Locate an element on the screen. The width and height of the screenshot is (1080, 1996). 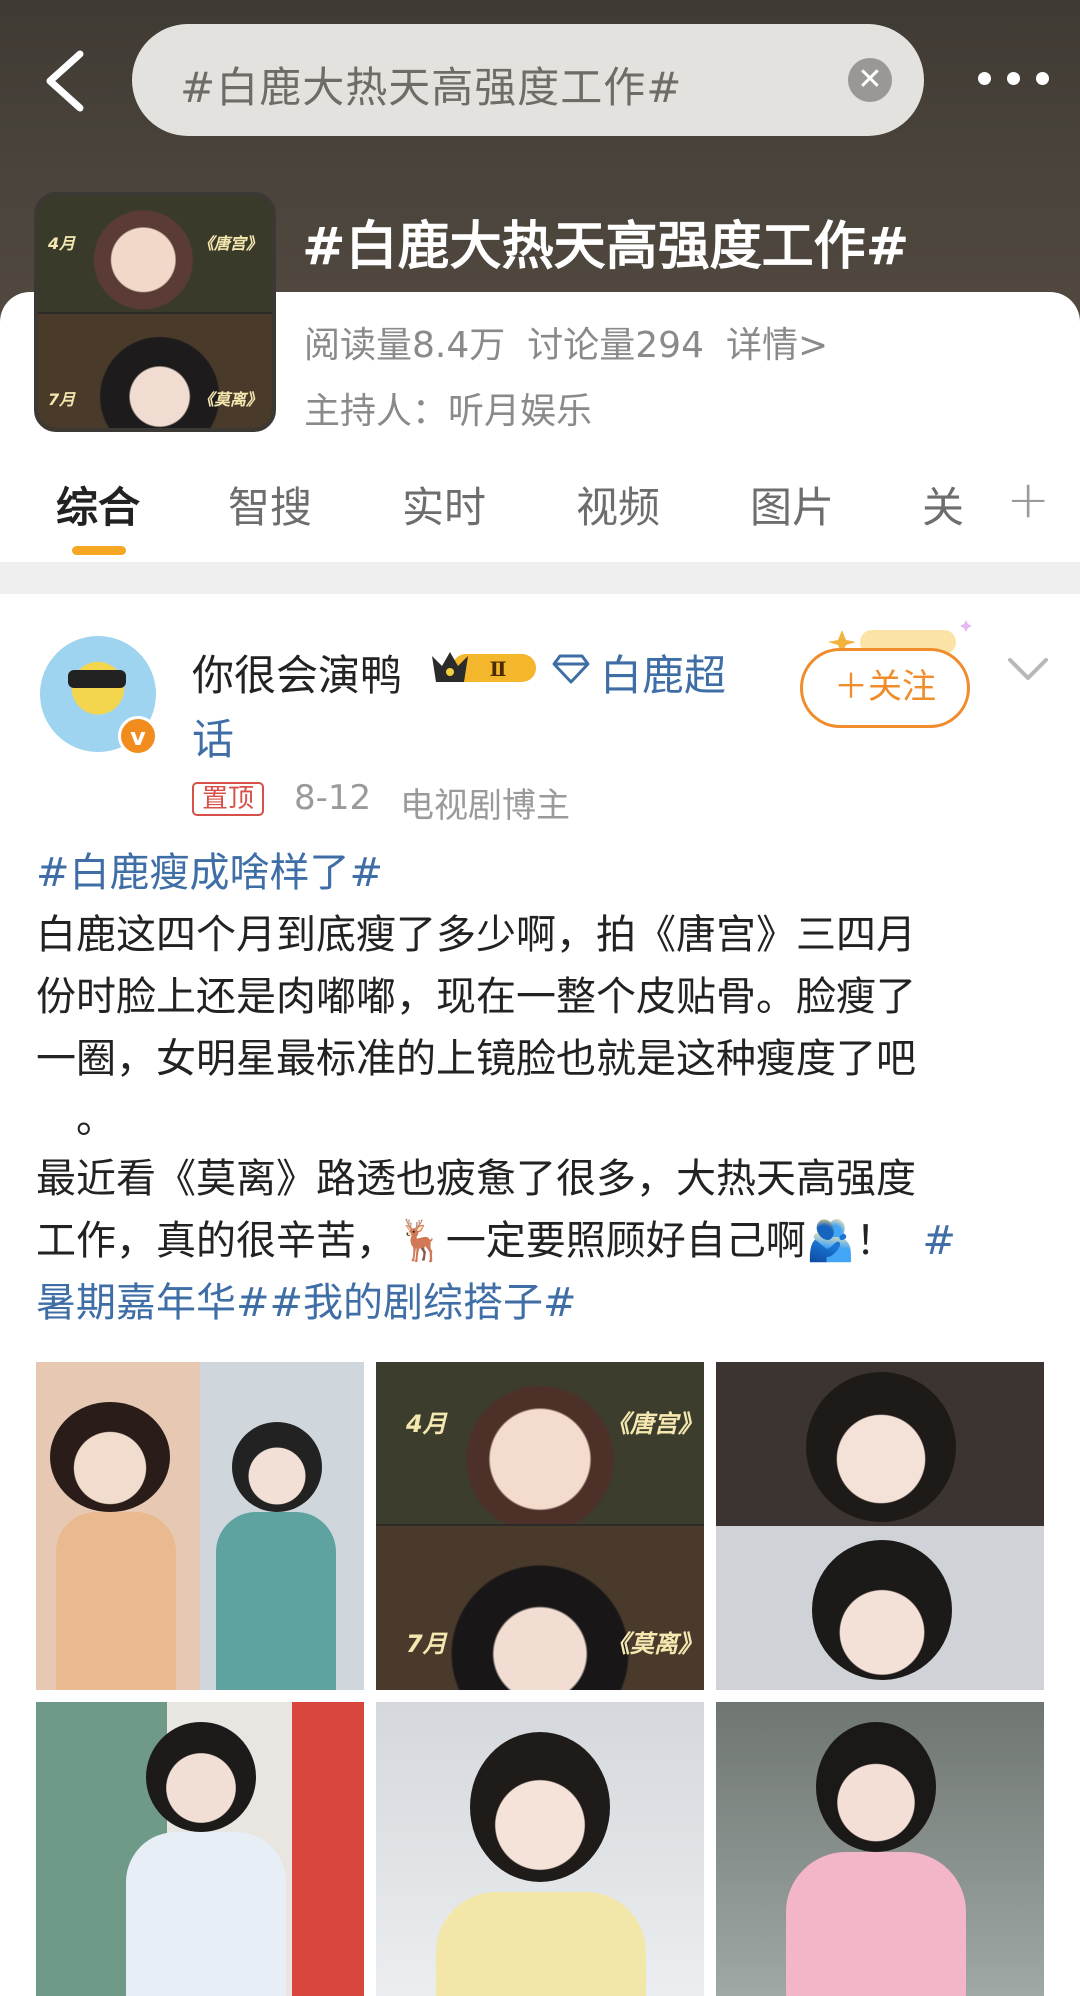
hug-emoji-icon: 🫂 is located at coordinates (830, 1241).